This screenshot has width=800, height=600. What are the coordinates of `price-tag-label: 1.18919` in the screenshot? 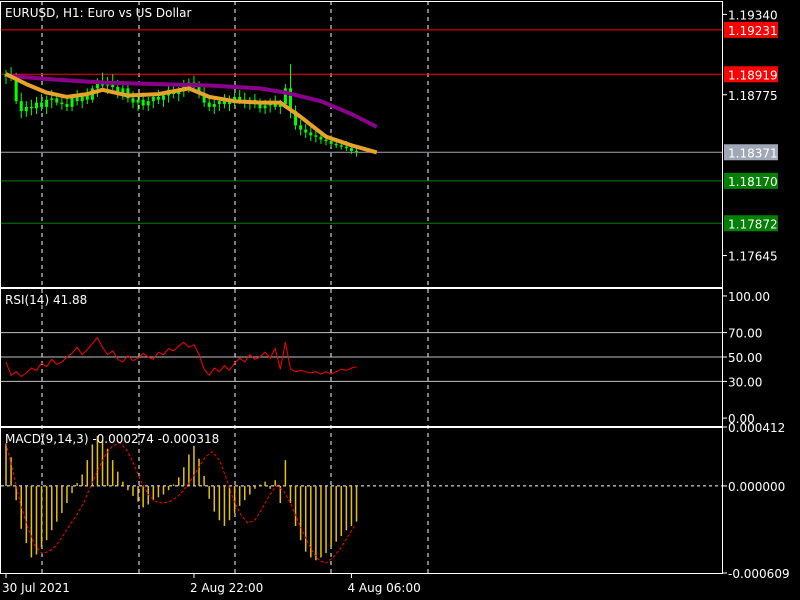 It's located at (753, 75).